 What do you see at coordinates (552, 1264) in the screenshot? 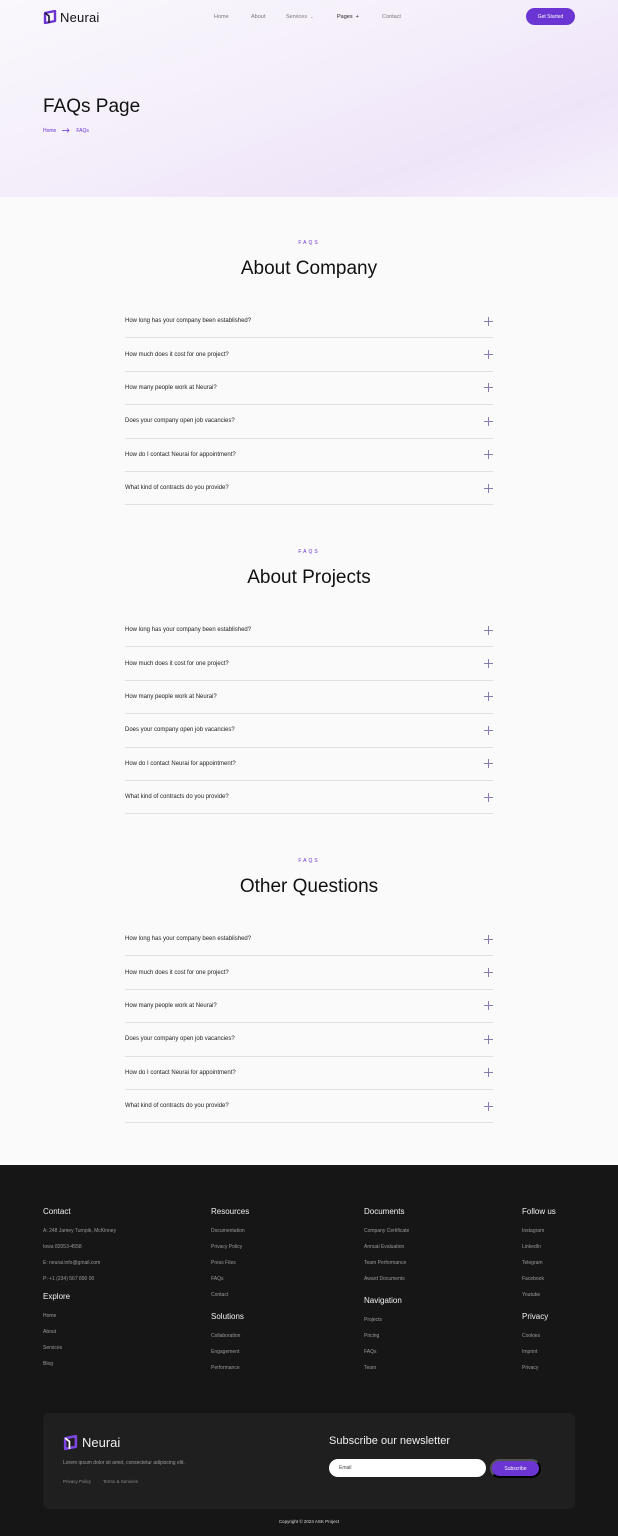
I see `footer-link: Telegram` at bounding box center [552, 1264].